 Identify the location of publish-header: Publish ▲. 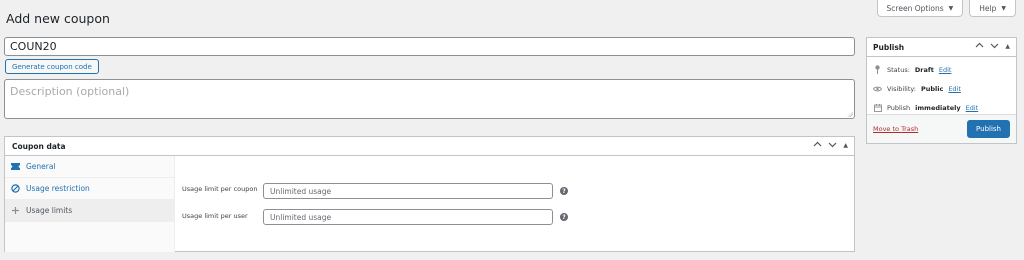
(941, 47).